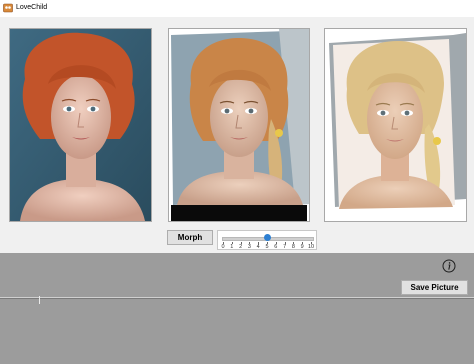 This screenshot has width=474, height=364. Describe the element at coordinates (311, 247) in the screenshot. I see `slider-tick-label: 10` at that location.